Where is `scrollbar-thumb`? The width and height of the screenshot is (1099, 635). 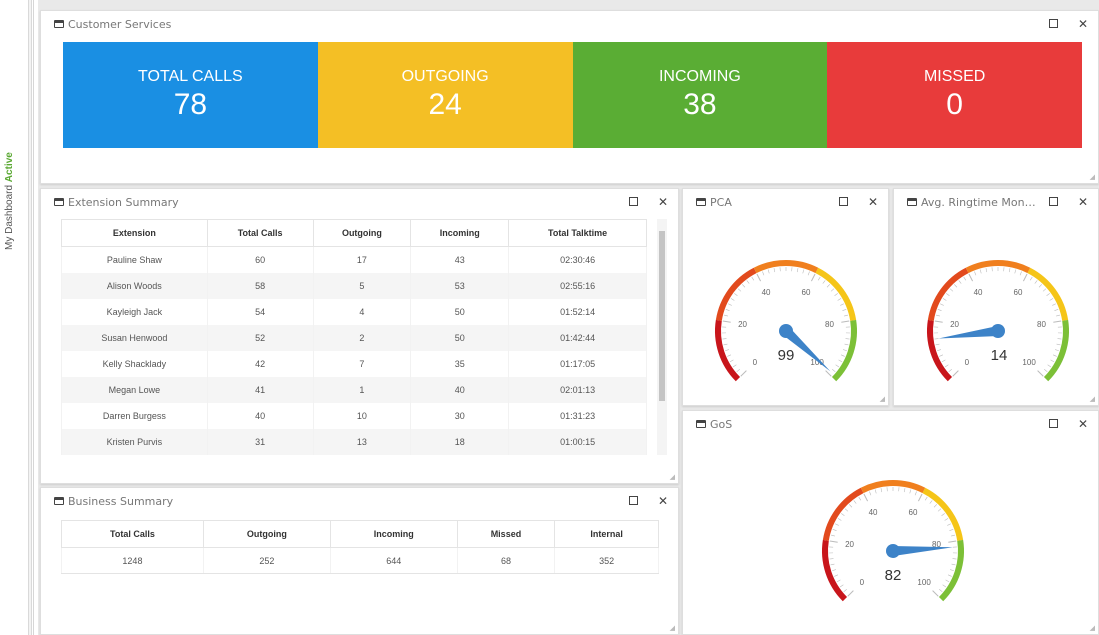
scrollbar-thumb is located at coordinates (662, 316).